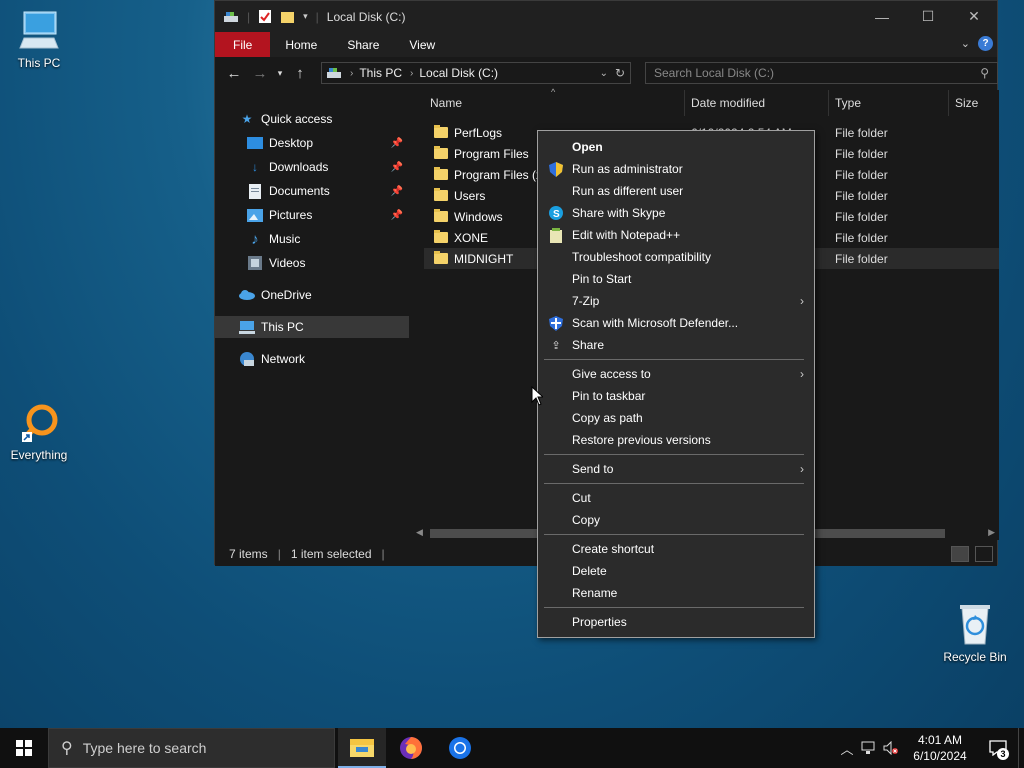 Image resolution: width=1024 pixels, height=768 pixels. Describe the element at coordinates (676, 257) in the screenshot. I see `menu-item-troubleshoot-compatibility: Troubleshoot compatibility` at that location.